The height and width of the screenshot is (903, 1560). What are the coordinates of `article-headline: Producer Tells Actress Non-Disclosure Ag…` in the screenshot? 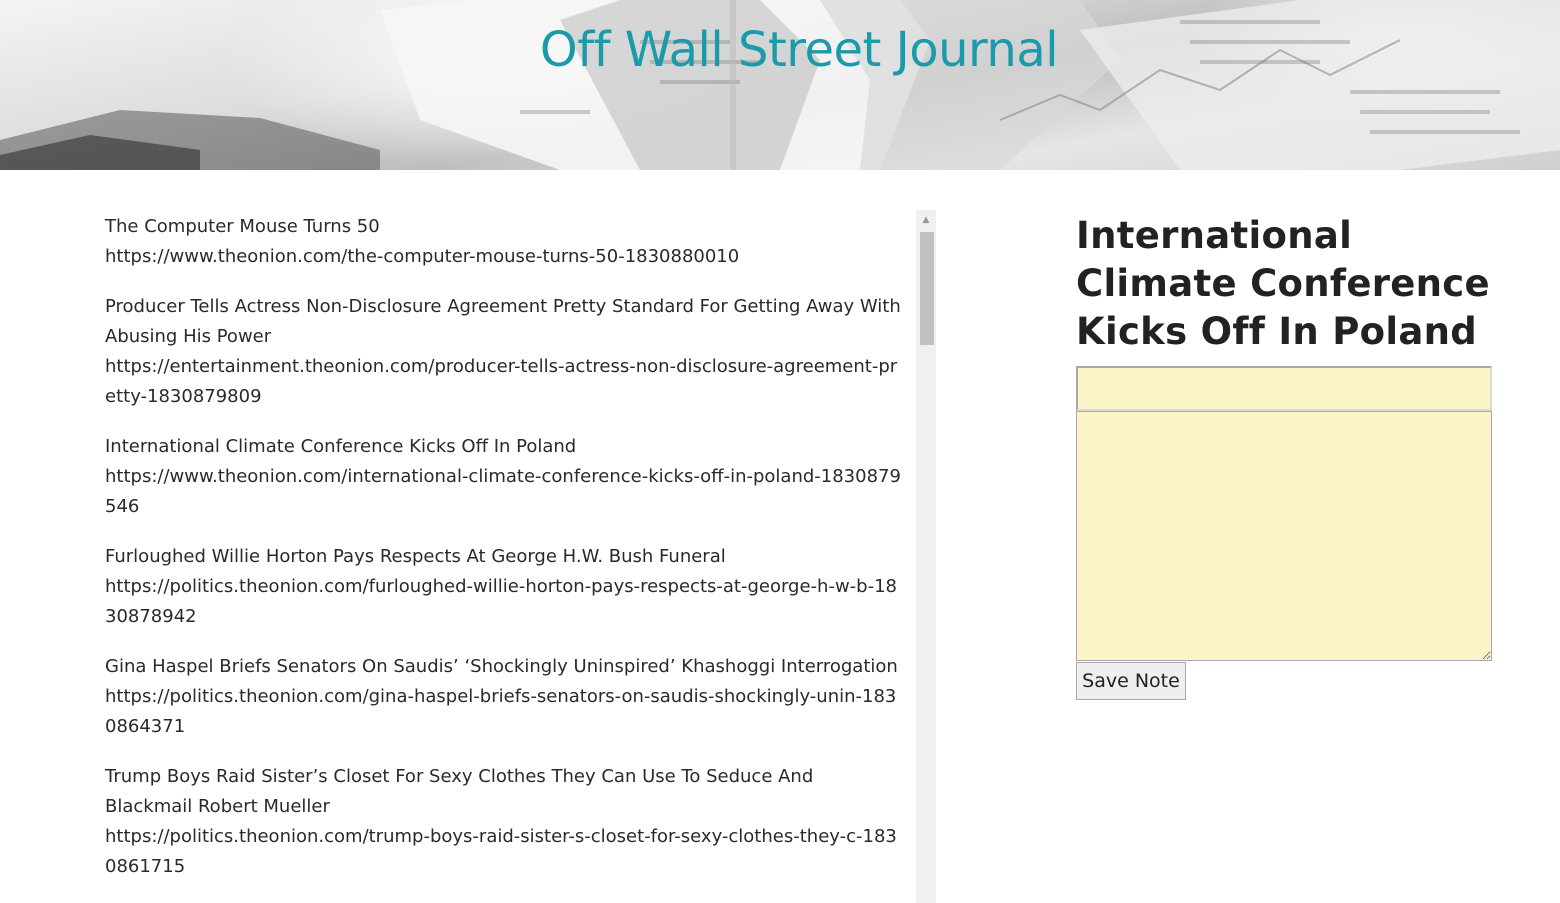 It's located at (505, 322).